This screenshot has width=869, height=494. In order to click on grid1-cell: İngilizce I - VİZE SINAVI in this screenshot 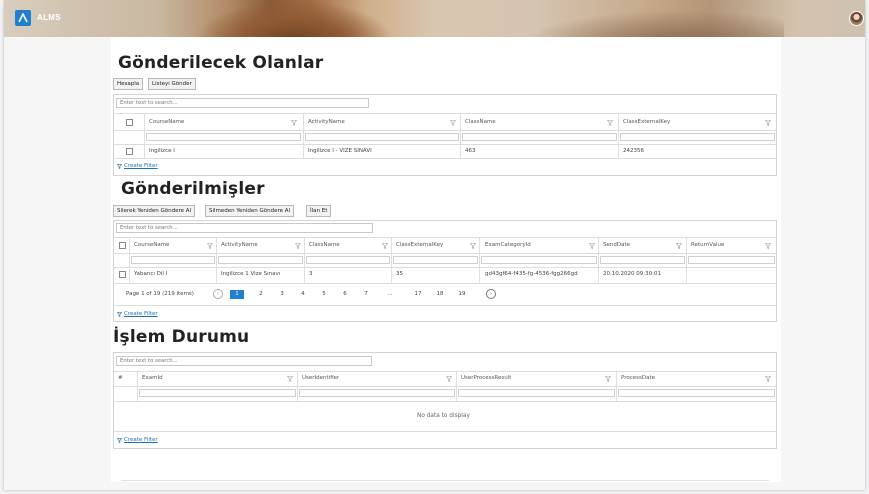, I will do `click(340, 151)`.